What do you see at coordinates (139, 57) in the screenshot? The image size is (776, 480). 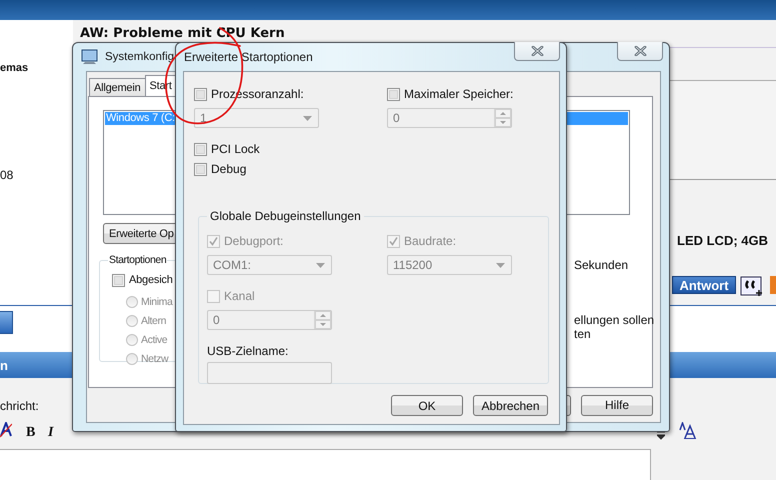 I see `window-title: Systemkonfig` at bounding box center [139, 57].